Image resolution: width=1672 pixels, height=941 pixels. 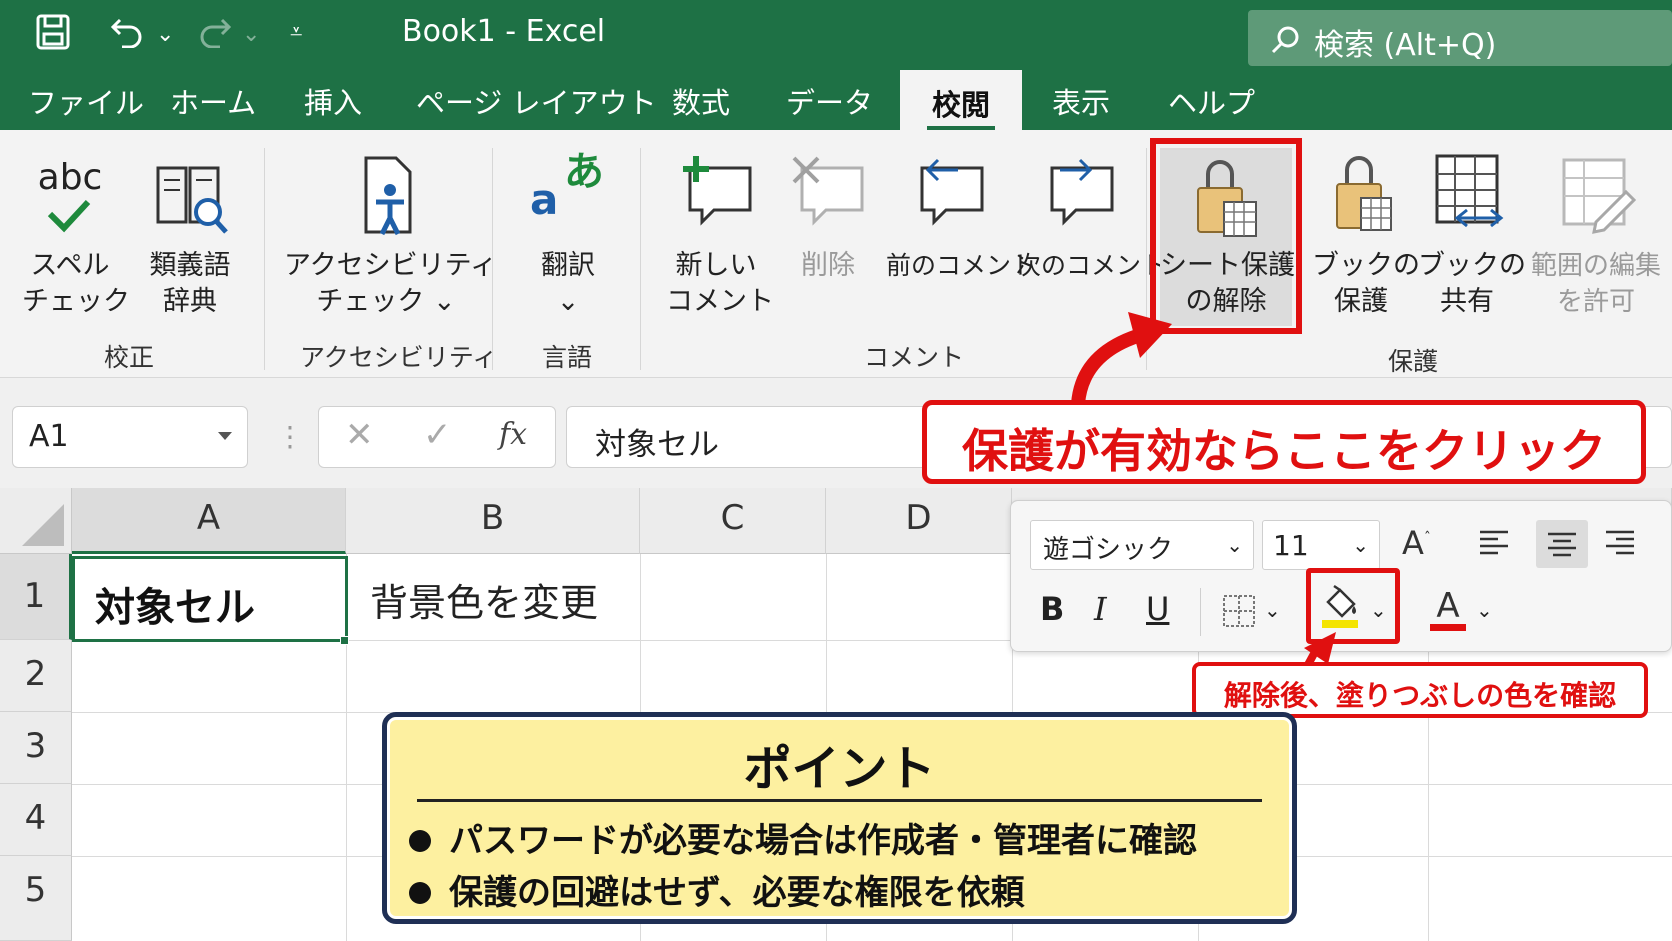 I want to click on spelling-icon: abc, so click(x=70, y=203).